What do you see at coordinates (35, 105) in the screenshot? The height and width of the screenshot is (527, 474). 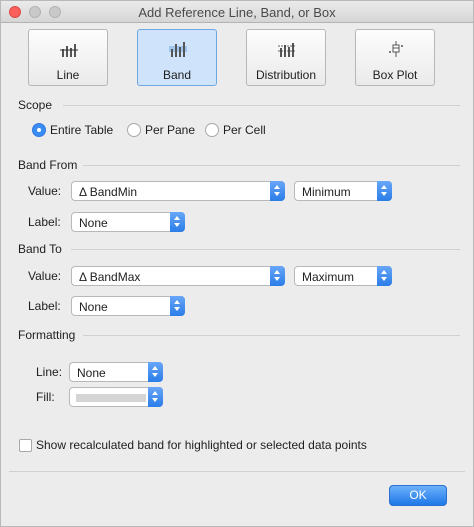 I see `scope-heading: Scope` at bounding box center [35, 105].